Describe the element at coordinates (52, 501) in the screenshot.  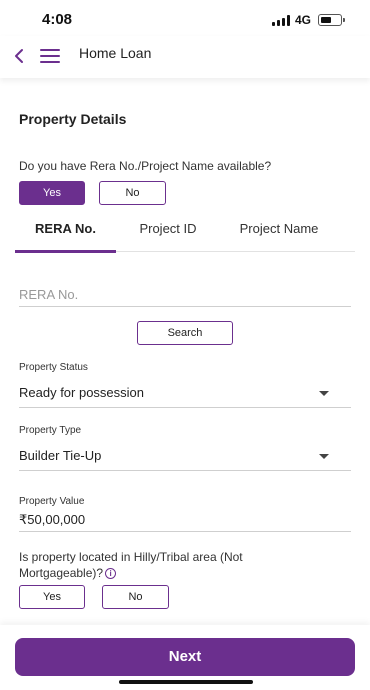
I see `property-value-label: Property Value` at that location.